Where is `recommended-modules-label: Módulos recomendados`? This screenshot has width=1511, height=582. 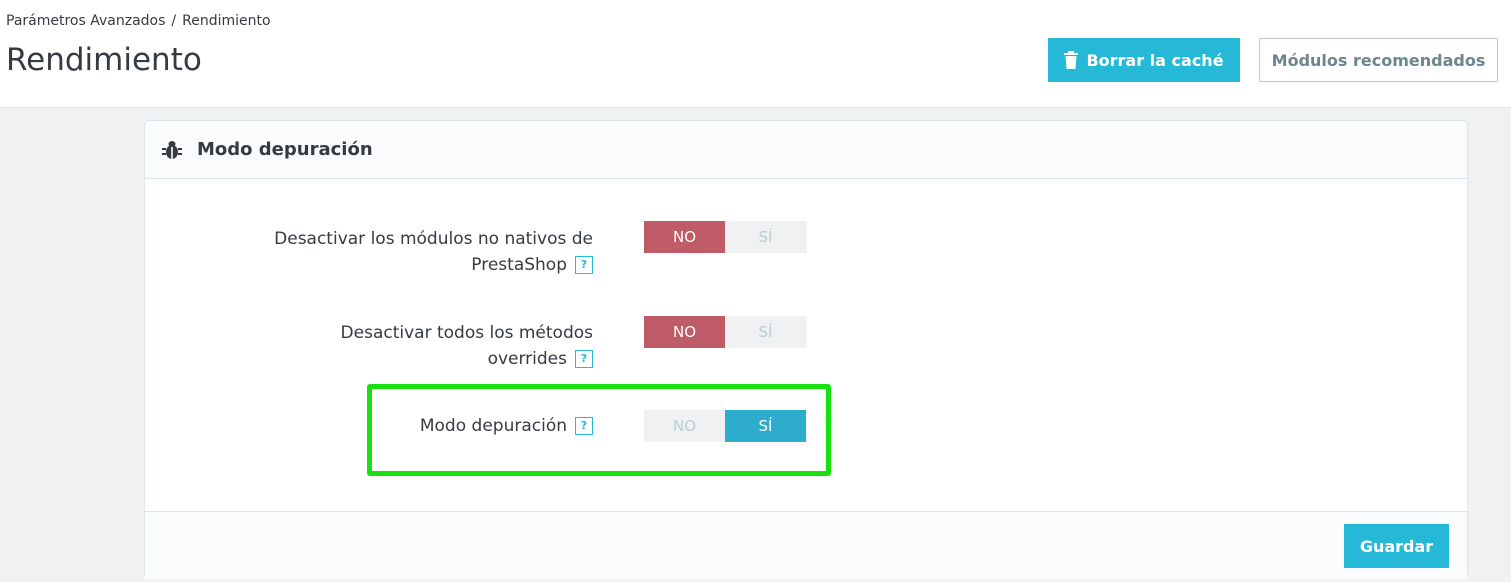 recommended-modules-label: Módulos recomendados is located at coordinates (1378, 60).